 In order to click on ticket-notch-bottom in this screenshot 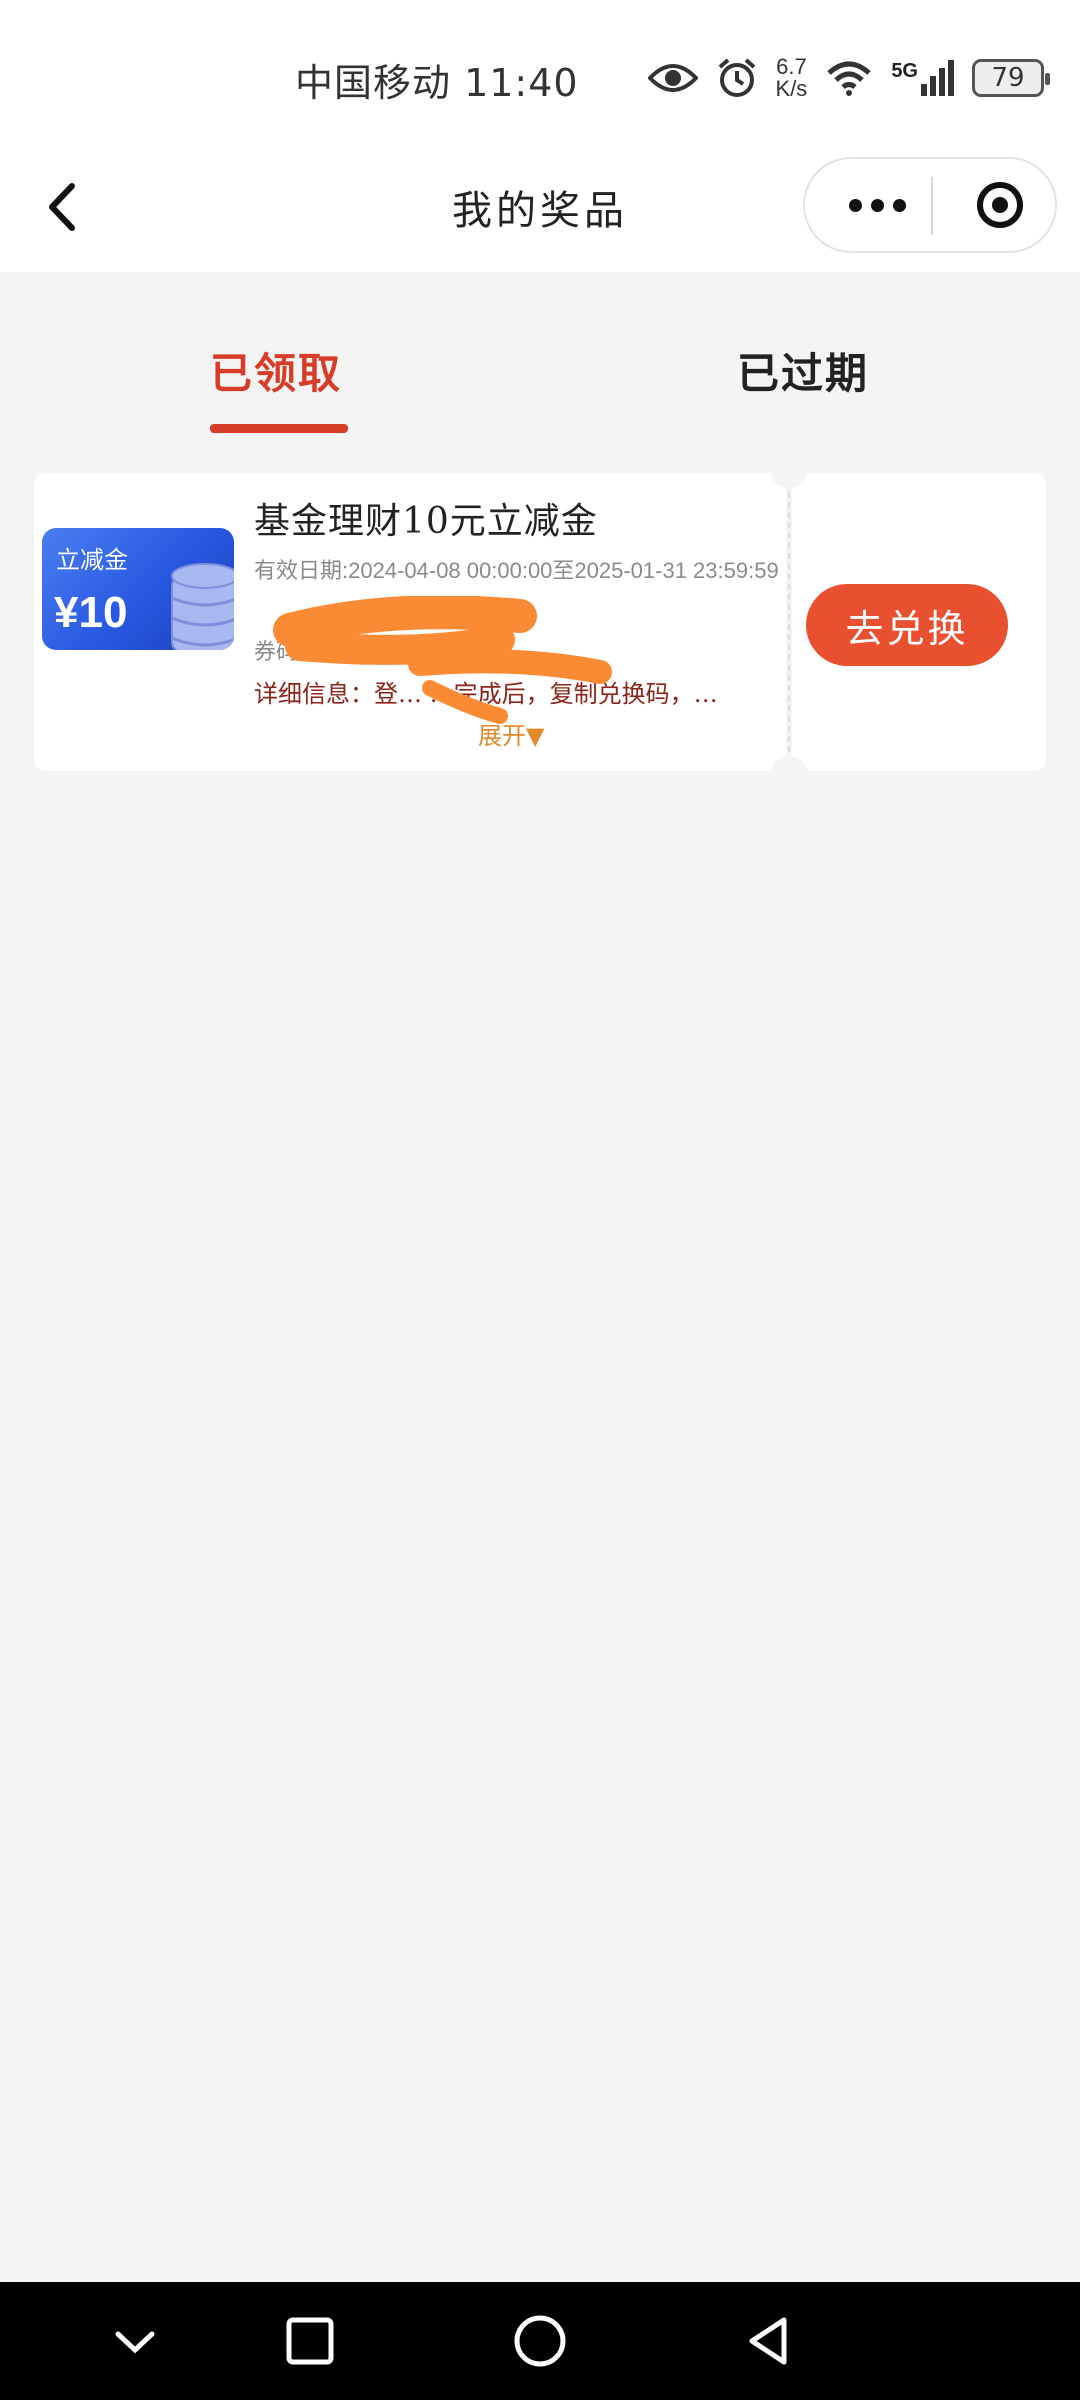, I will do `click(789, 771)`.